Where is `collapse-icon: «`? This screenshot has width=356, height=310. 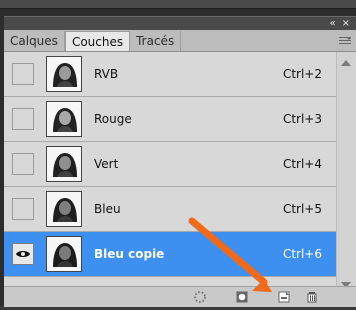 collapse-icon: « is located at coordinates (332, 23).